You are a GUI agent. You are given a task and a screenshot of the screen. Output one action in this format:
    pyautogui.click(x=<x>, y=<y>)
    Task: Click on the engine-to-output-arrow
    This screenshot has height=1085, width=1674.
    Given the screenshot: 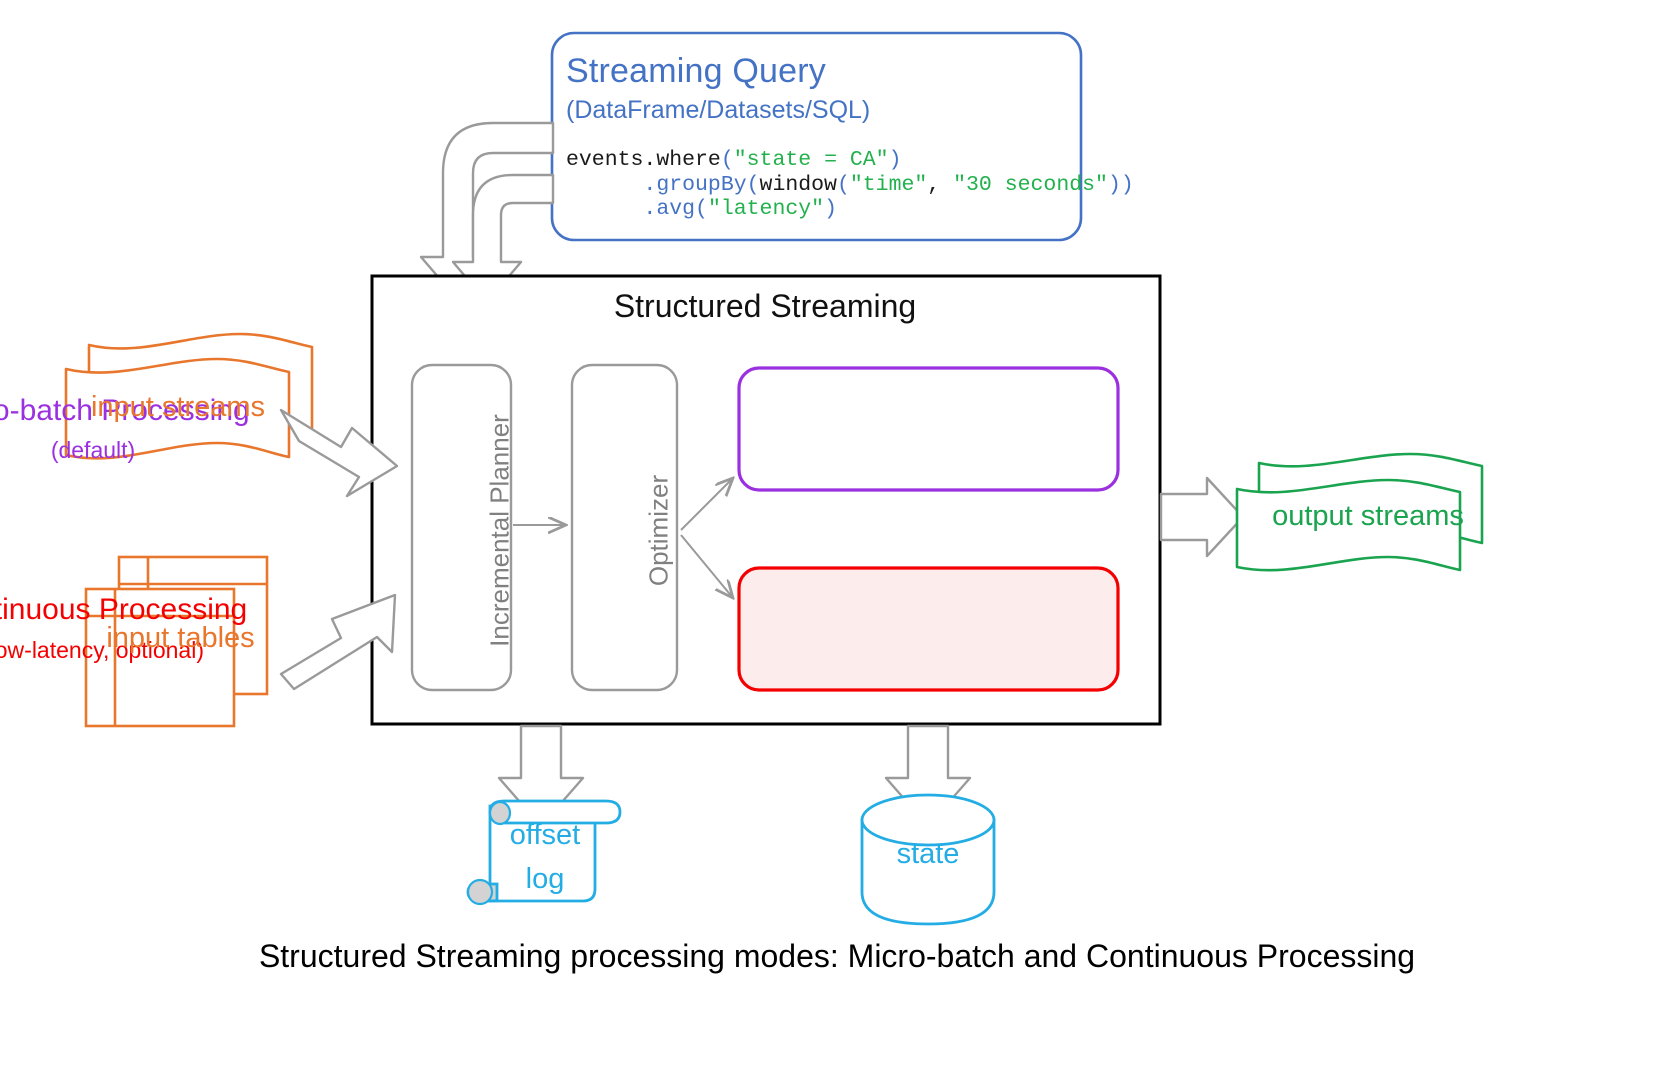 What is the action you would take?
    pyautogui.click(x=1202, y=517)
    